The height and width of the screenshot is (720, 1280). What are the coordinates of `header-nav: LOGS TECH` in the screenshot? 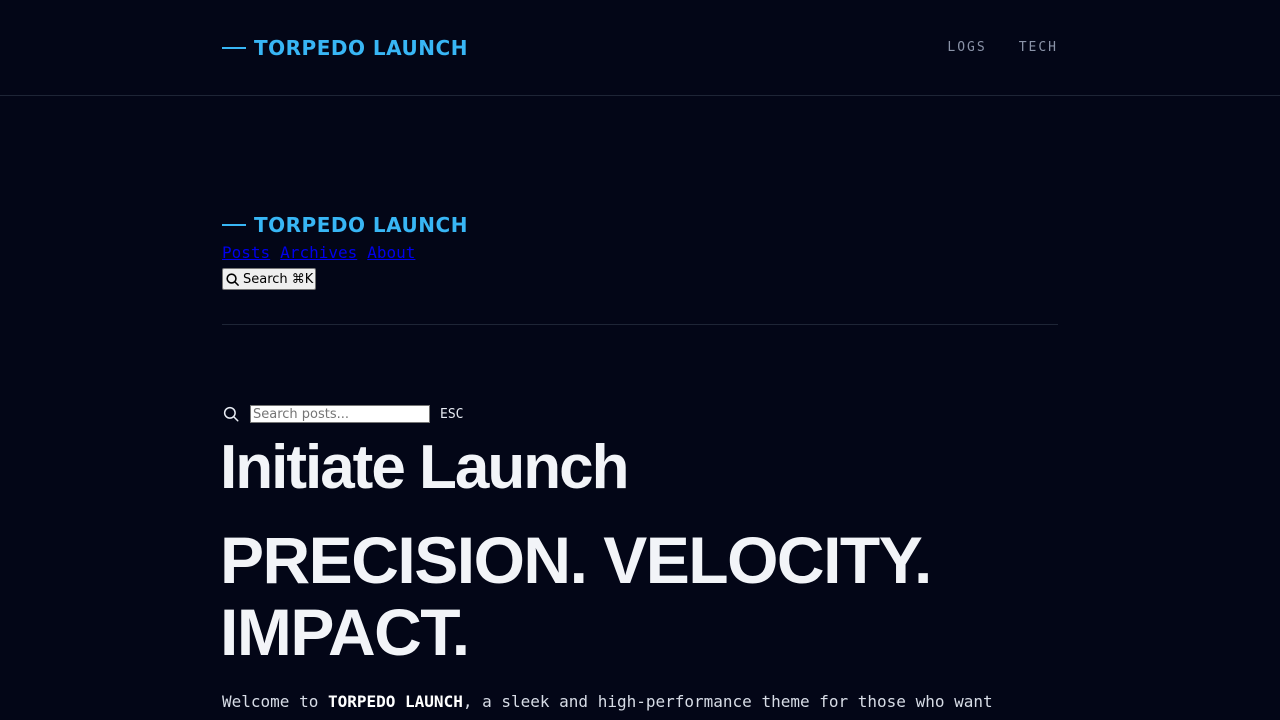 It's located at (1002, 47).